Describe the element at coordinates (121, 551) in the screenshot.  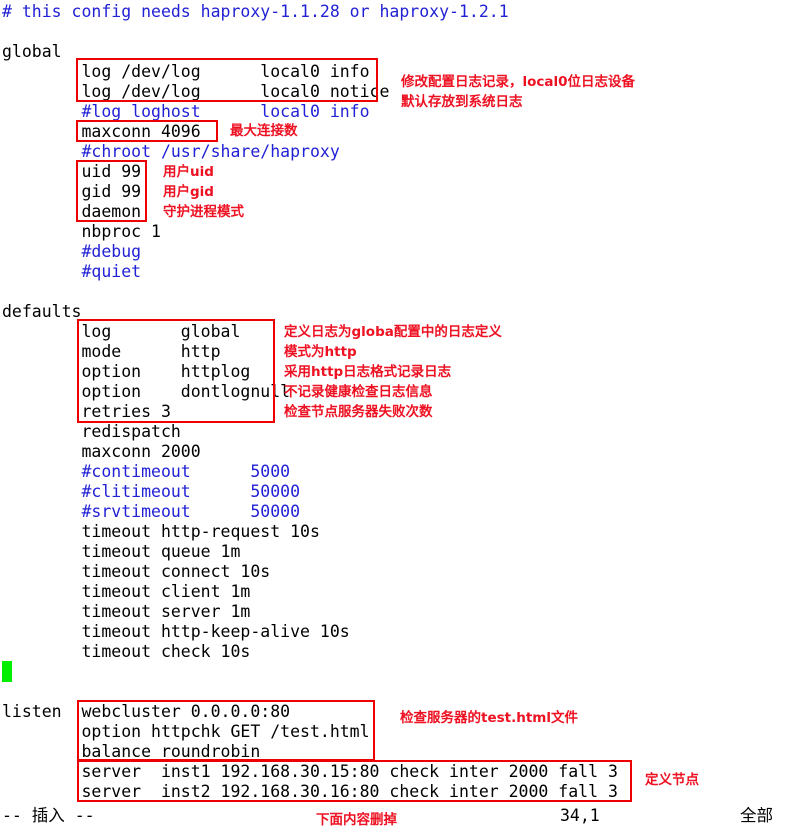
I see `code-line: timeout queue 1m` at that location.